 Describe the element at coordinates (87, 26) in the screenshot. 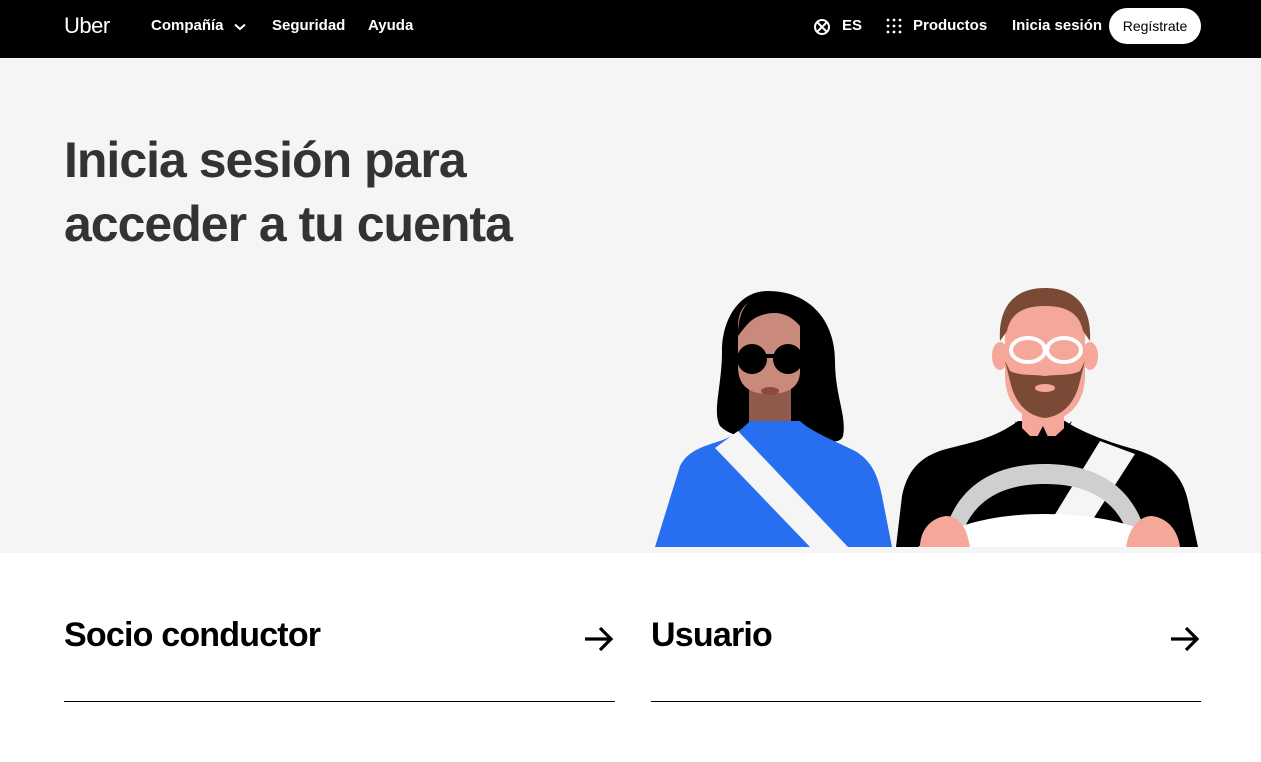

I see `uber-logo: Uber` at that location.